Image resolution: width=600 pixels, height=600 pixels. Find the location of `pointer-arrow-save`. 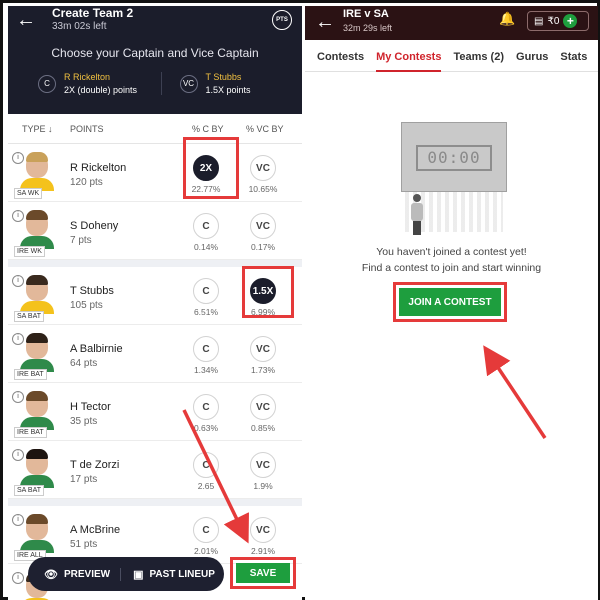

pointer-arrow-save is located at coordinates (215, 476).